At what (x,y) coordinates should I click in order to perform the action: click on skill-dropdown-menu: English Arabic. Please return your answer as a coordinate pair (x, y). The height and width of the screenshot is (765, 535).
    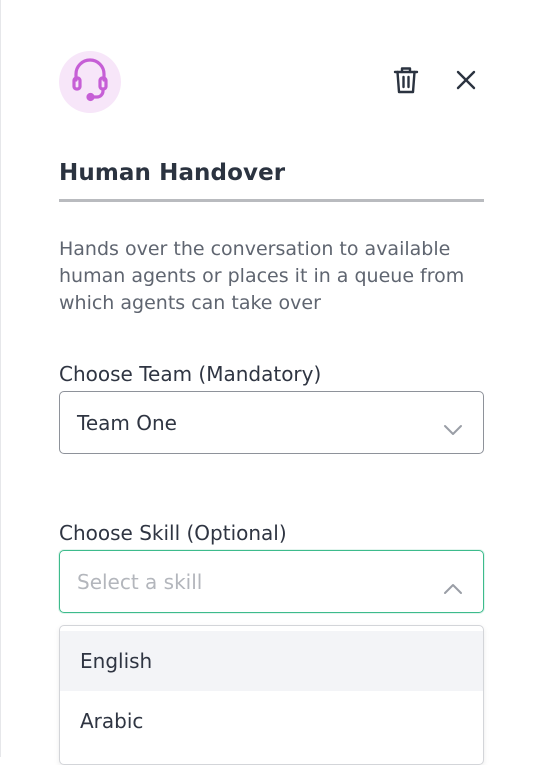
    Looking at the image, I should click on (271, 695).